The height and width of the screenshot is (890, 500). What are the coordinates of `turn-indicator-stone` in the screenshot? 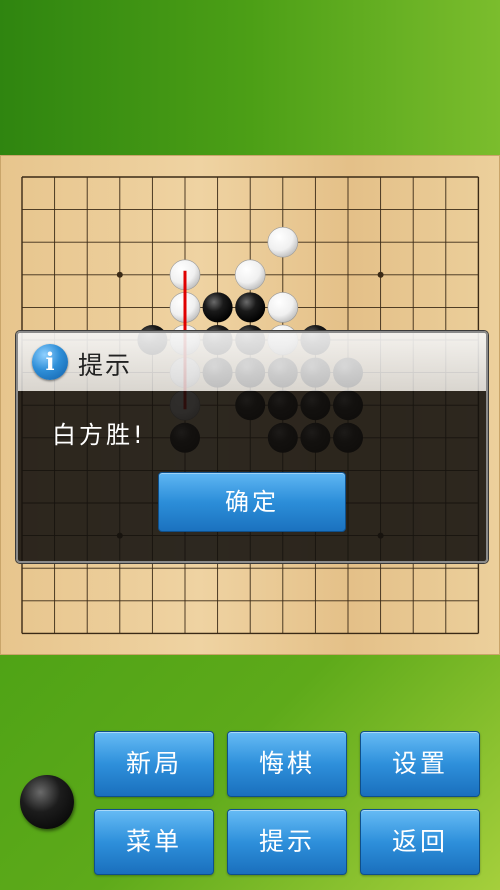 It's located at (47, 802).